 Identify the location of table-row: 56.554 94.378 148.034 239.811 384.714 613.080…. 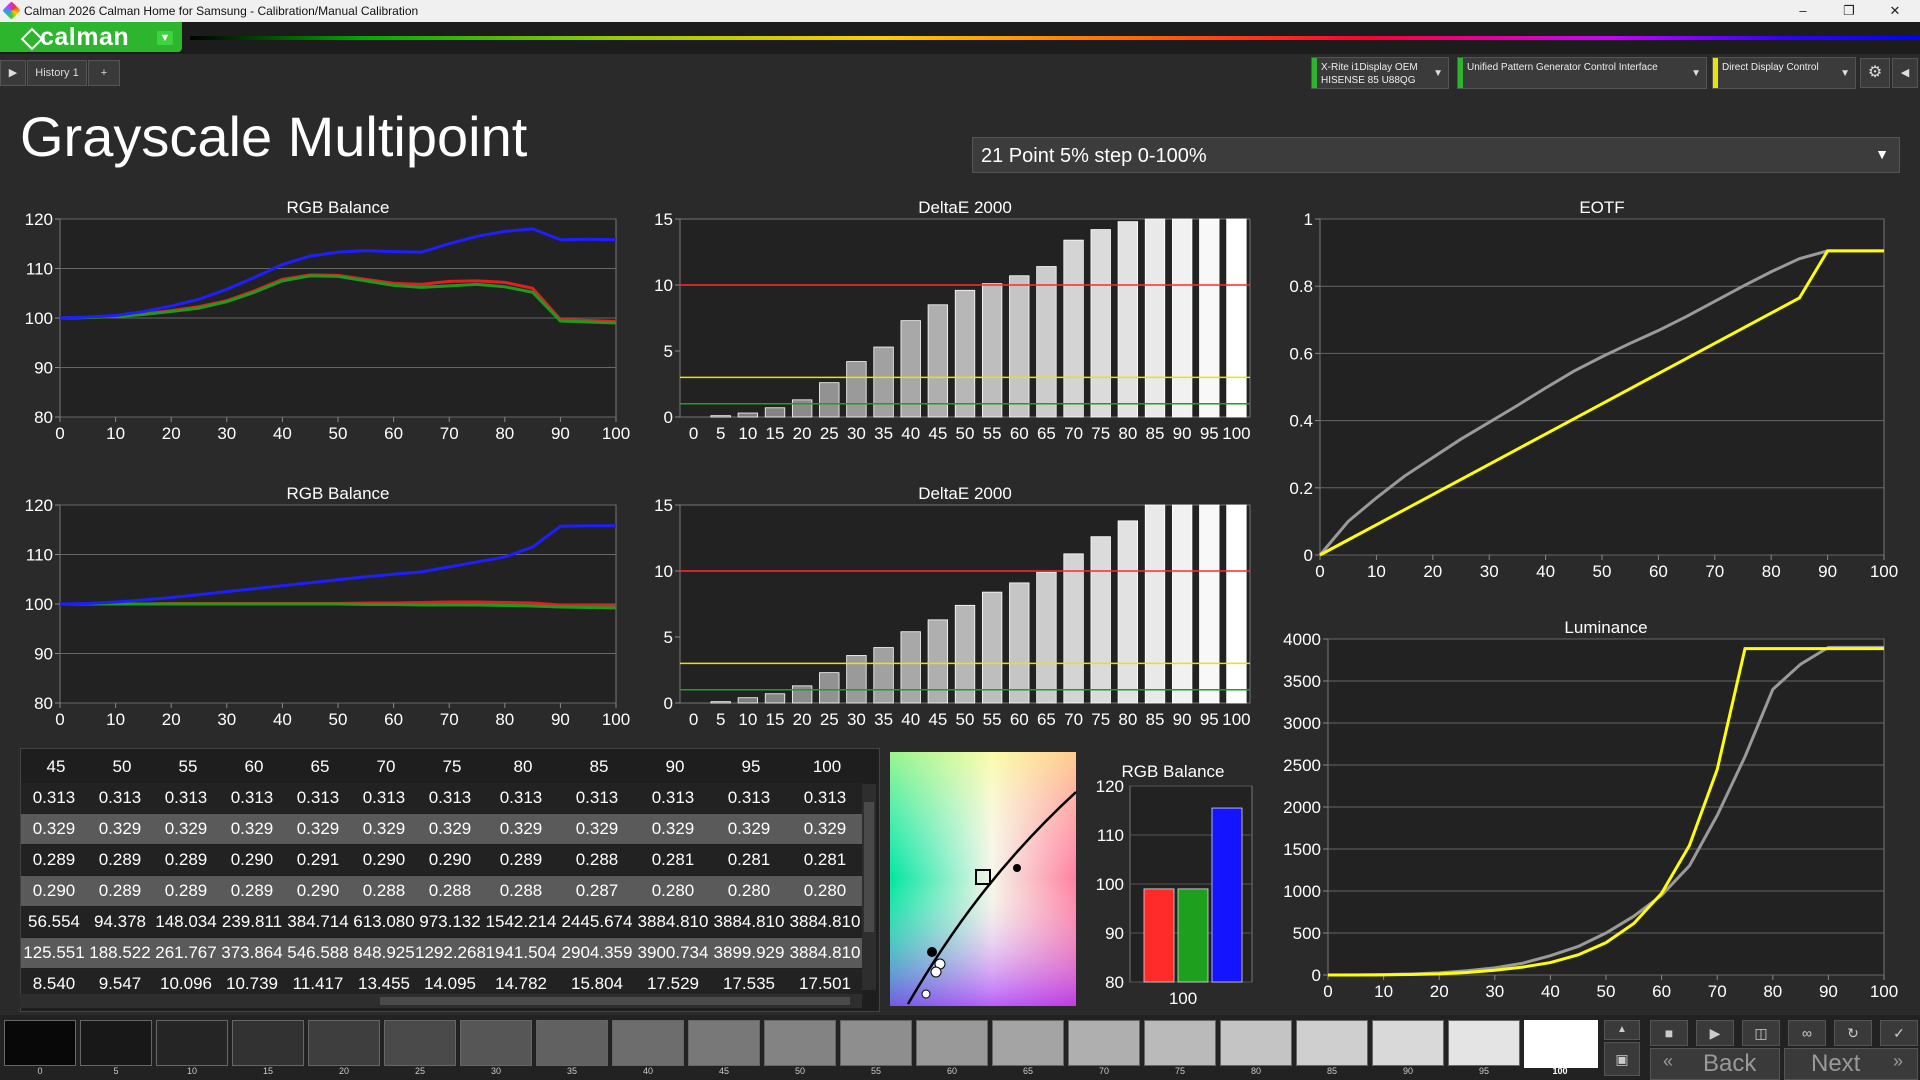
(442, 922).